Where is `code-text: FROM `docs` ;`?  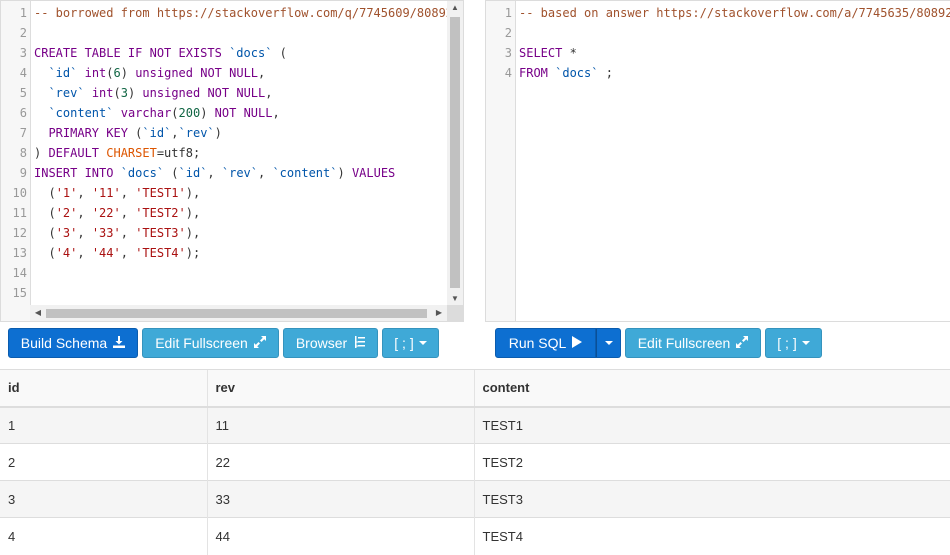 code-text: FROM `docs` ; is located at coordinates (566, 73).